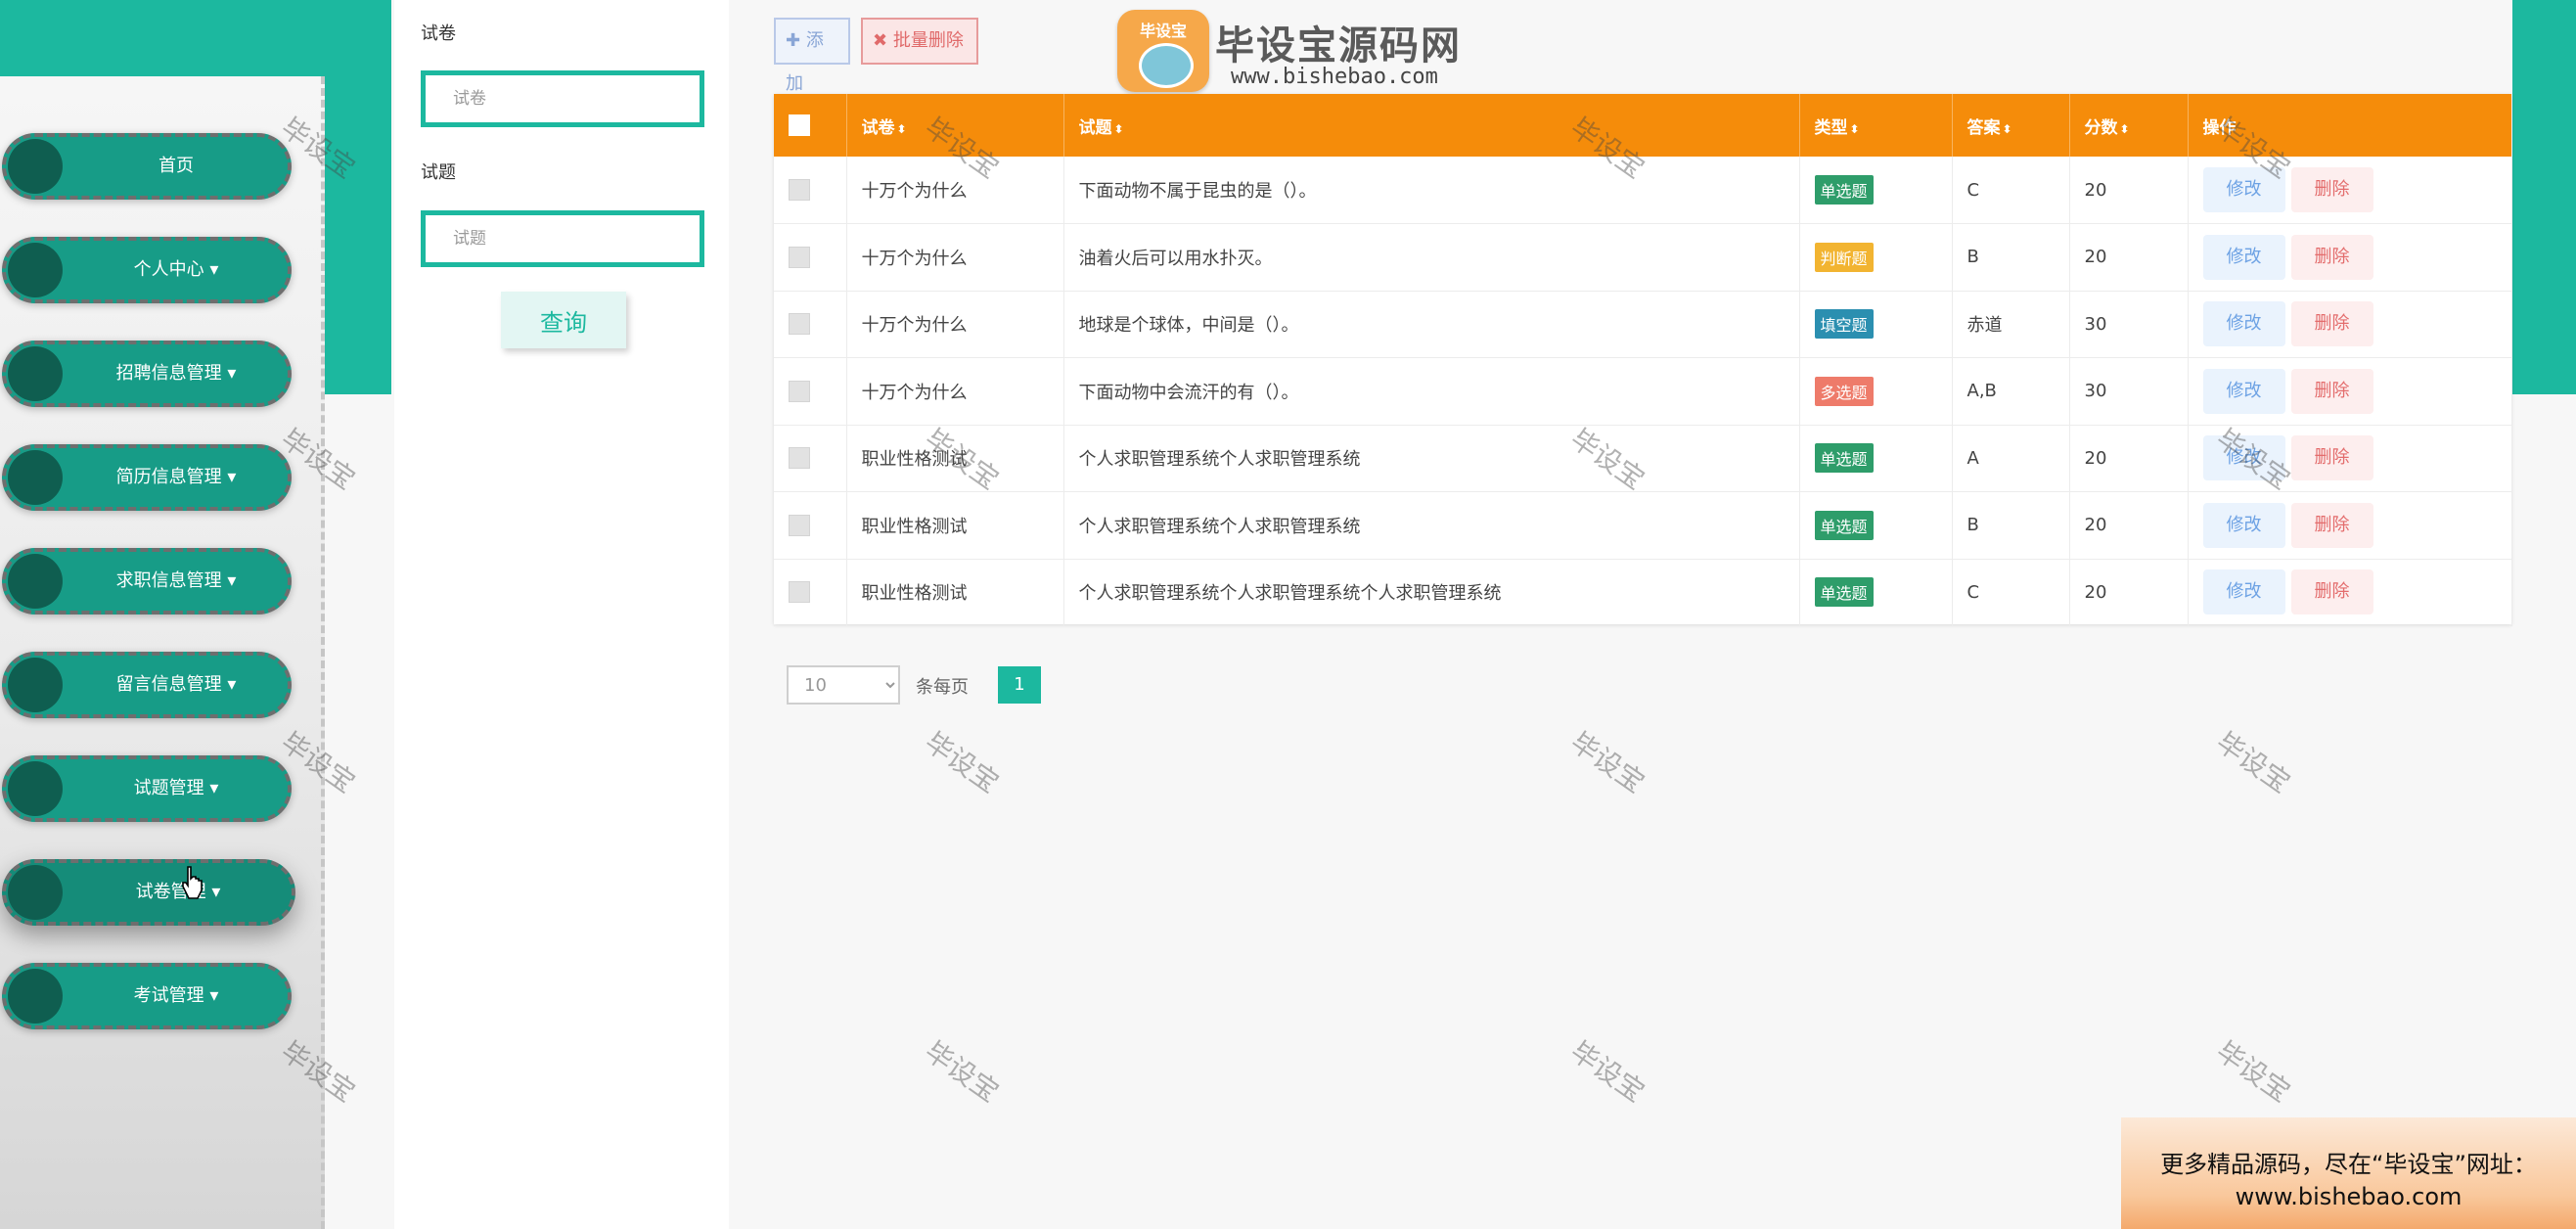 The width and height of the screenshot is (2576, 1229). What do you see at coordinates (1844, 324) in the screenshot?
I see `type-badge: 填空题` at bounding box center [1844, 324].